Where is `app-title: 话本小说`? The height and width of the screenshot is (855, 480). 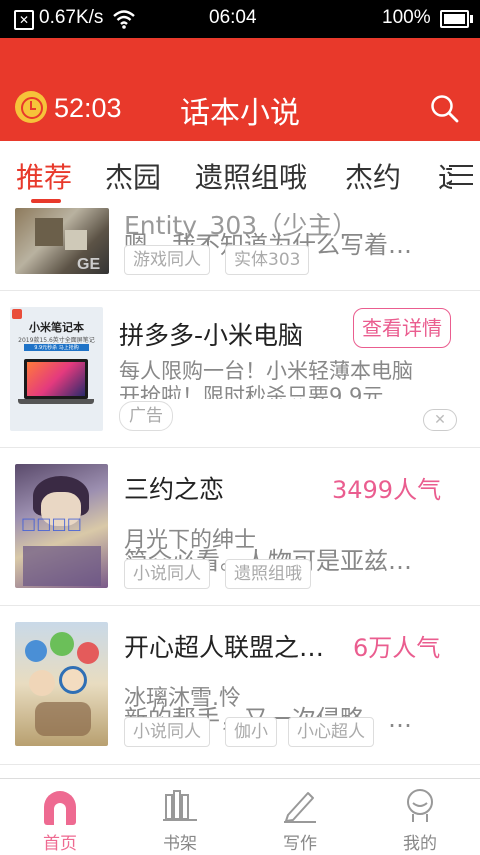 app-title: 话本小说 is located at coordinates (240, 113).